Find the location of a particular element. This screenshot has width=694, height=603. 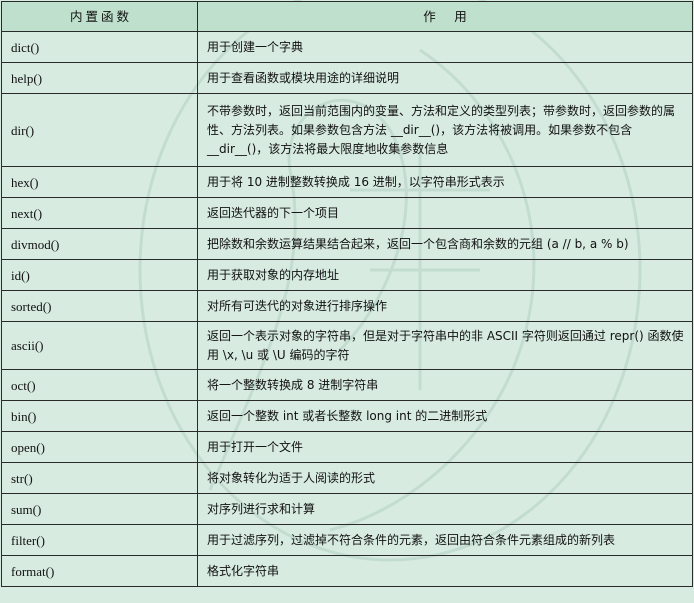

function-description: 将一个整数转换成 8 进制字符串 is located at coordinates (445, 385).